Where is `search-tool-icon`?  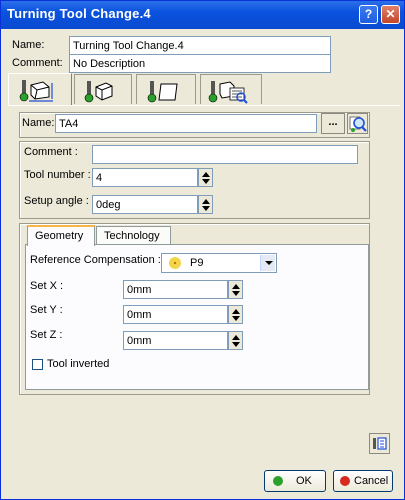 search-tool-icon is located at coordinates (358, 124).